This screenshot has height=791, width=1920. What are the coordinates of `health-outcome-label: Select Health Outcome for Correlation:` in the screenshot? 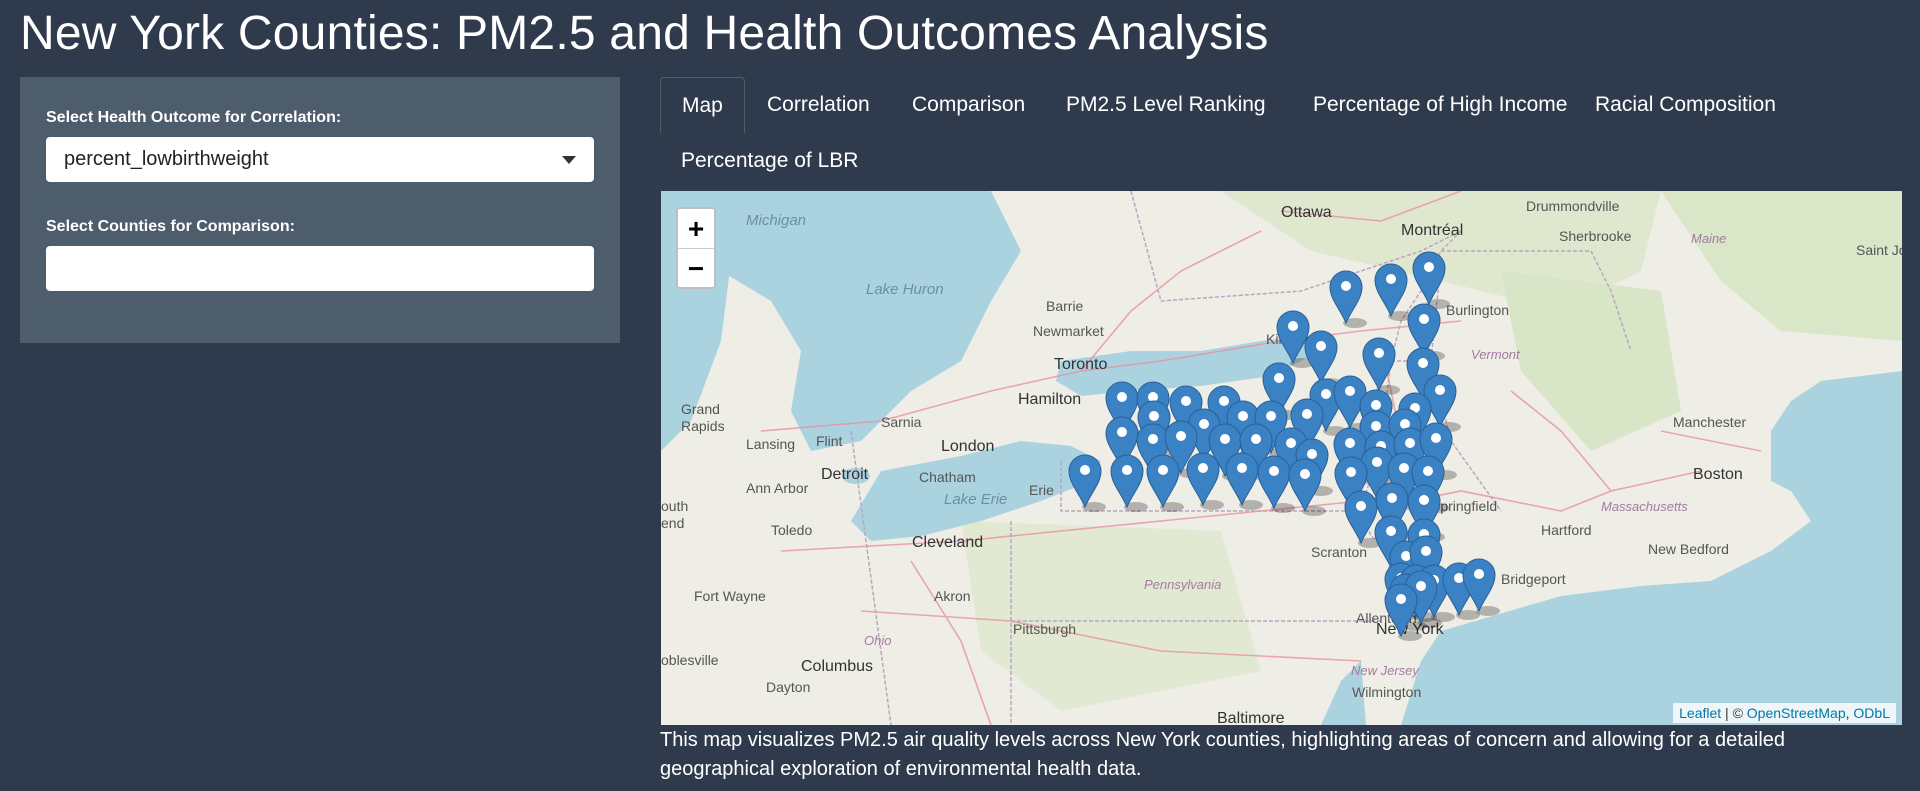 It's located at (194, 117).